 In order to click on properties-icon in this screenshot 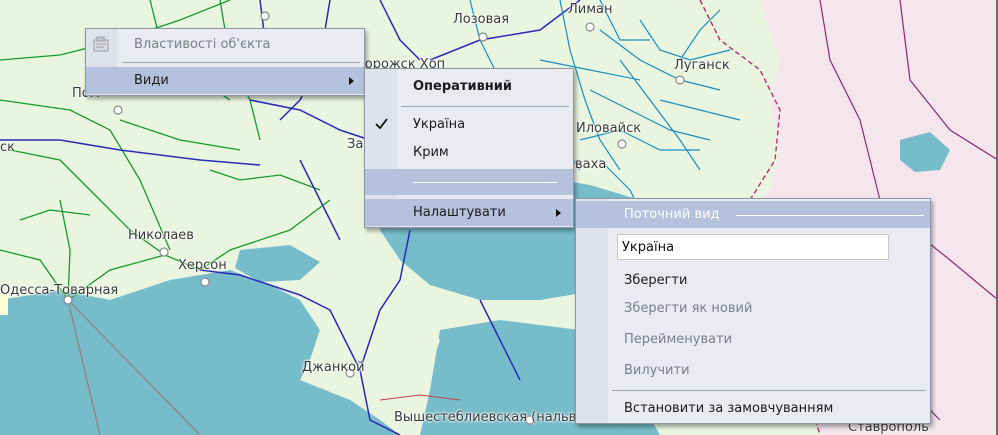, I will do `click(101, 44)`.